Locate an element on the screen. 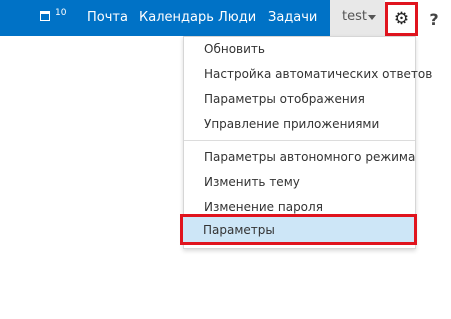 The width and height of the screenshot is (451, 319). nav-bar-blue: 10 Почта Календарь Люди Задачи is located at coordinates (165, 18).